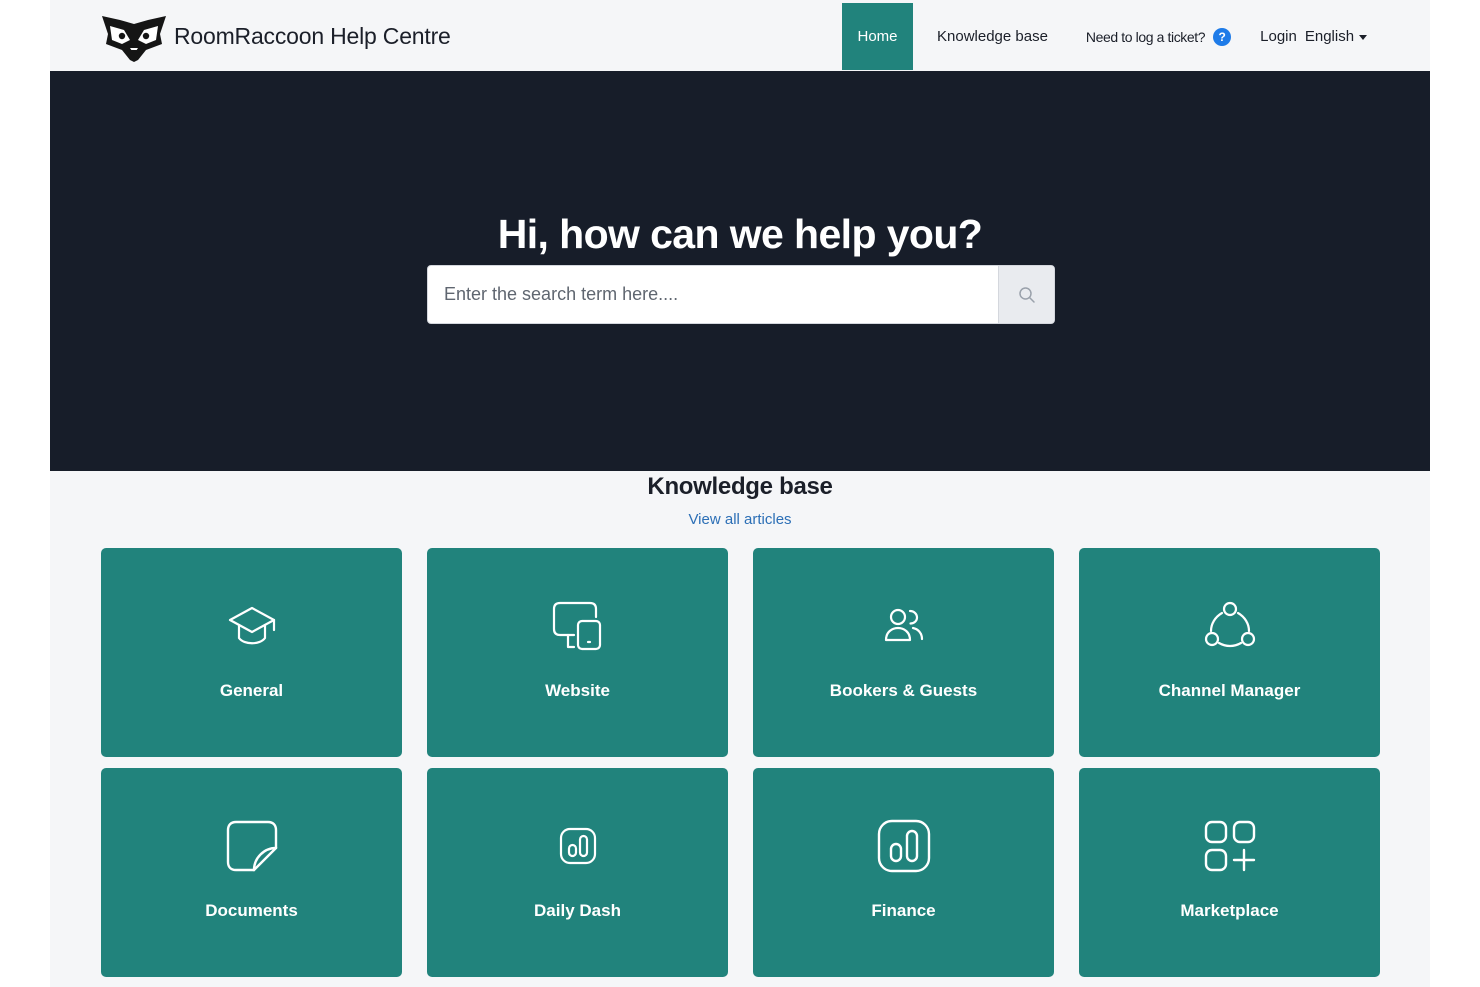 The height and width of the screenshot is (987, 1480). Describe the element at coordinates (713, 294) in the screenshot. I see `search-input` at that location.